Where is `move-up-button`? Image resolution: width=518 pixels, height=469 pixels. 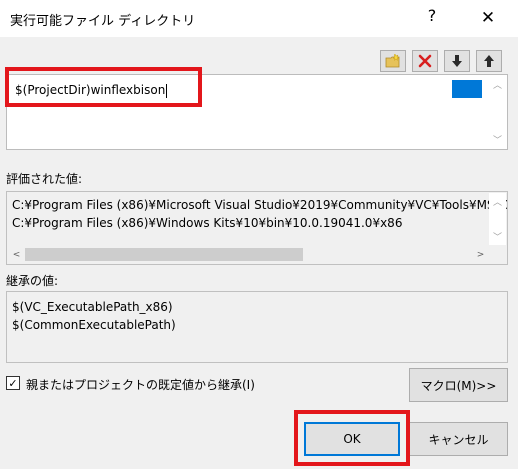 move-up-button is located at coordinates (489, 61).